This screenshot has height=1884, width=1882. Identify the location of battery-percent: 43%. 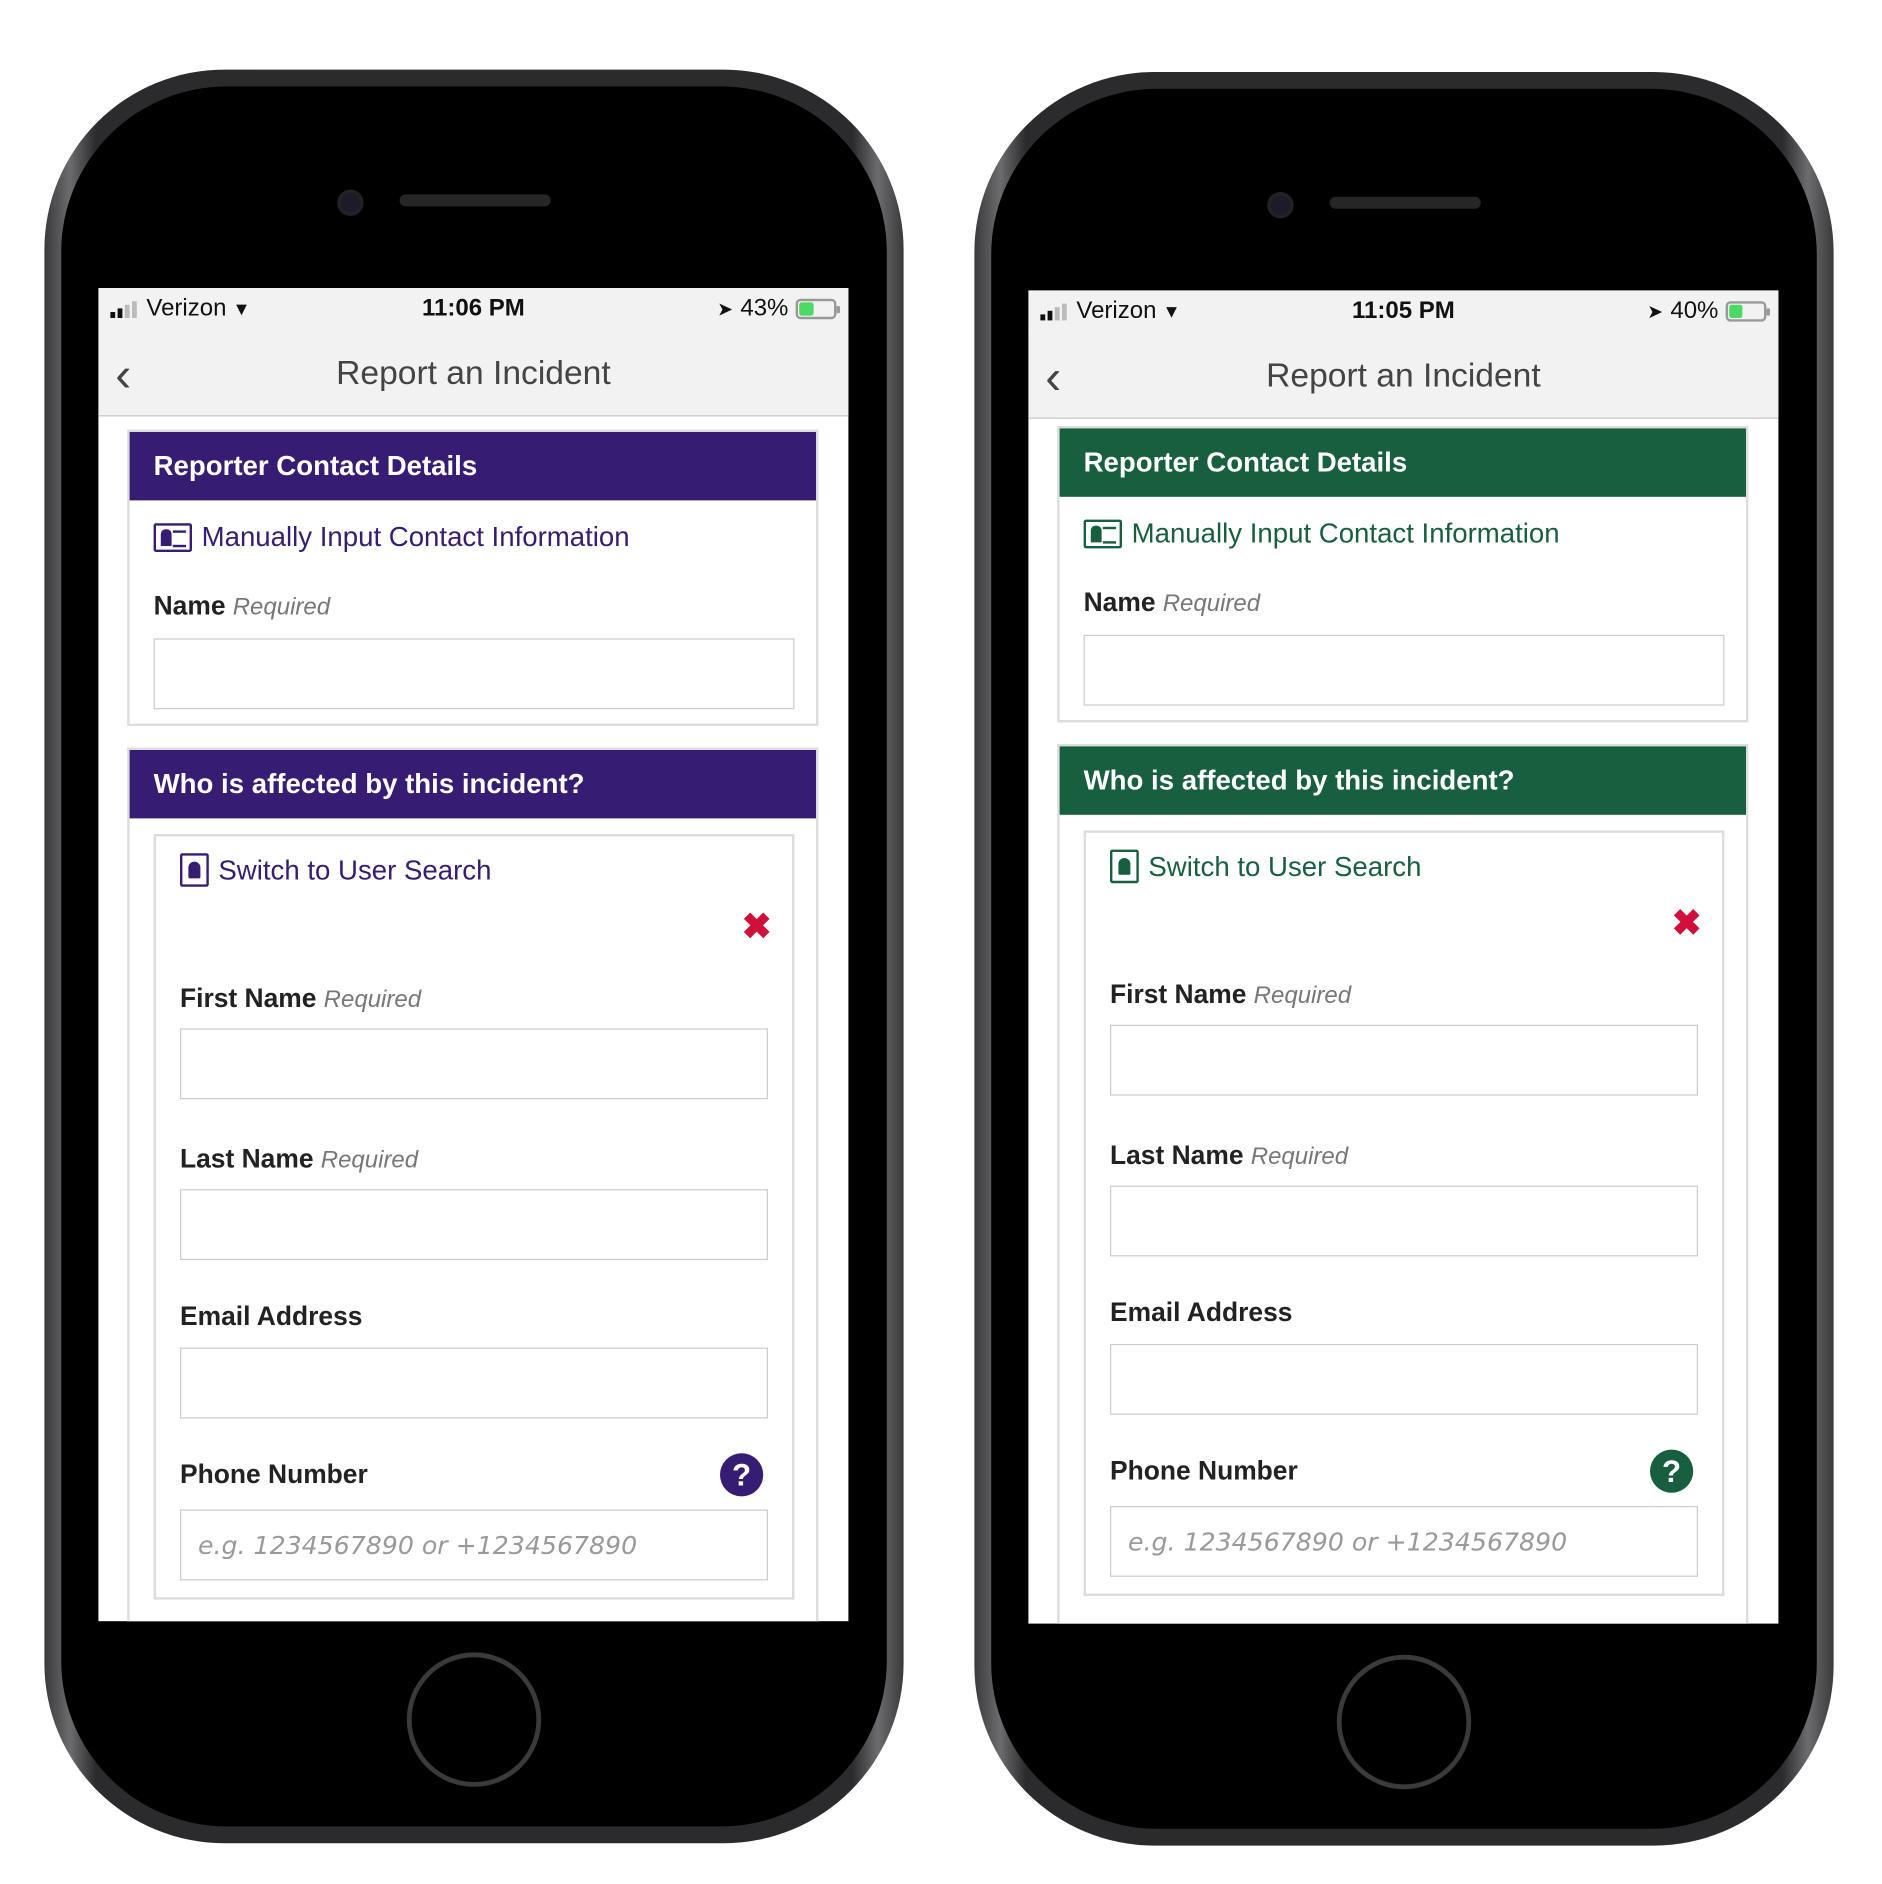
(764, 308).